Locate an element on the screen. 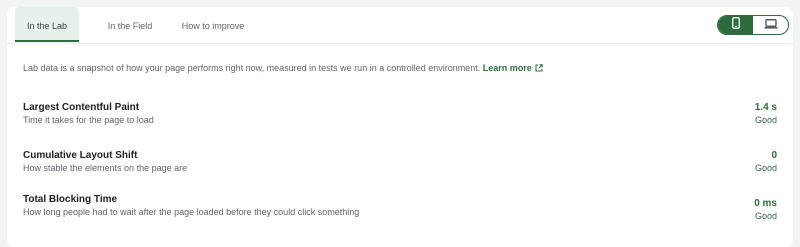 The image size is (800, 247). desktop-icon is located at coordinates (771, 25).